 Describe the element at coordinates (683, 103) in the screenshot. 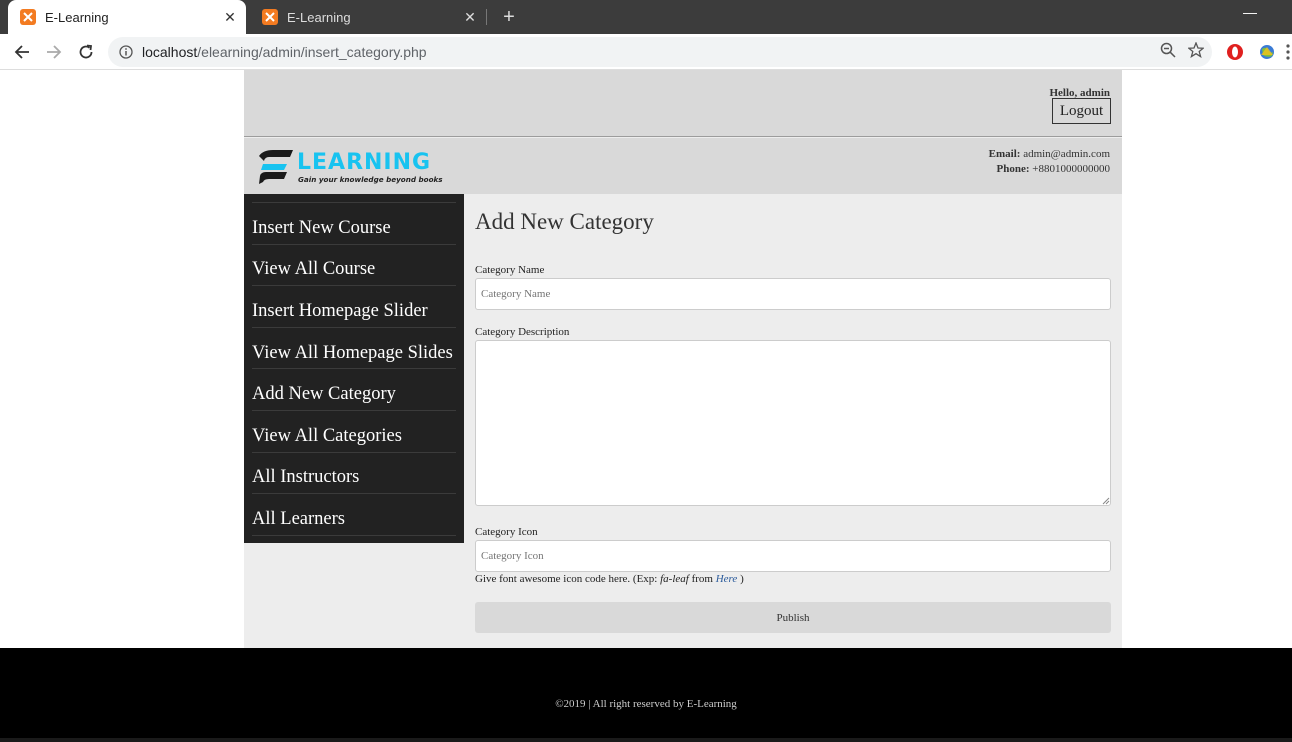

I see `user-strip: Hello, admin Logout` at that location.